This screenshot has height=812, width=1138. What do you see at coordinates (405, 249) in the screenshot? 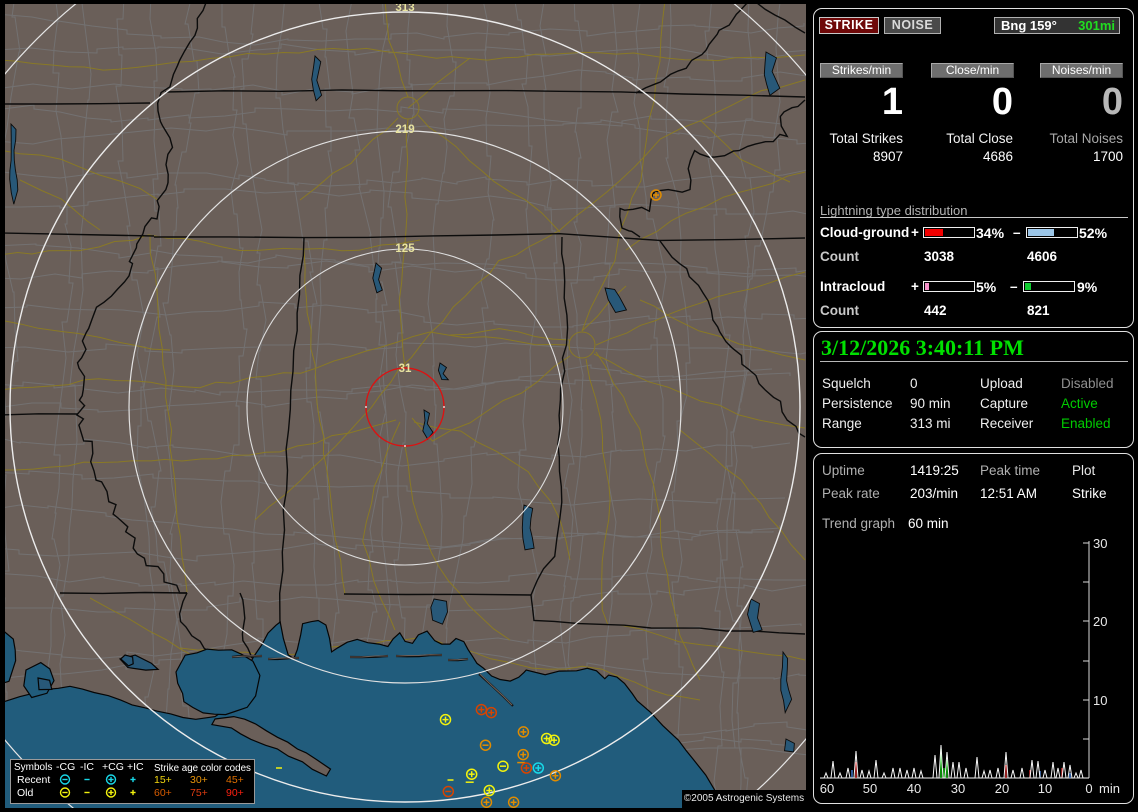
I see `svg-text: 125` at bounding box center [405, 249].